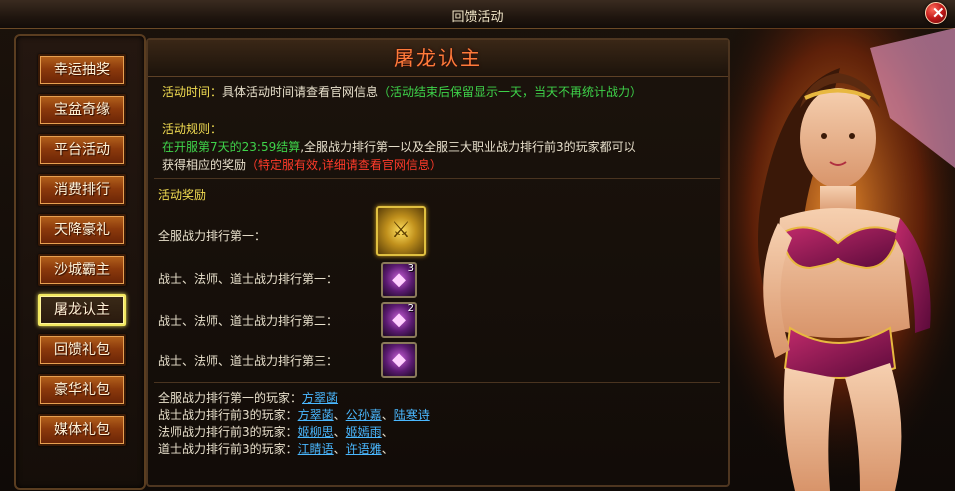 Image resolution: width=955 pixels, height=491 pixels. Describe the element at coordinates (82, 350) in the screenshot. I see `nav-item-reward-pack: 回馈礼包` at that location.